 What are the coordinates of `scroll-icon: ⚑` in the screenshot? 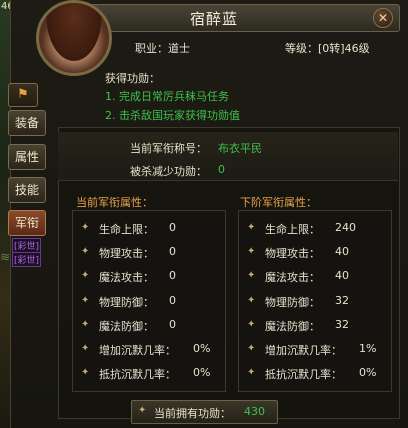 It's located at (23, 95).